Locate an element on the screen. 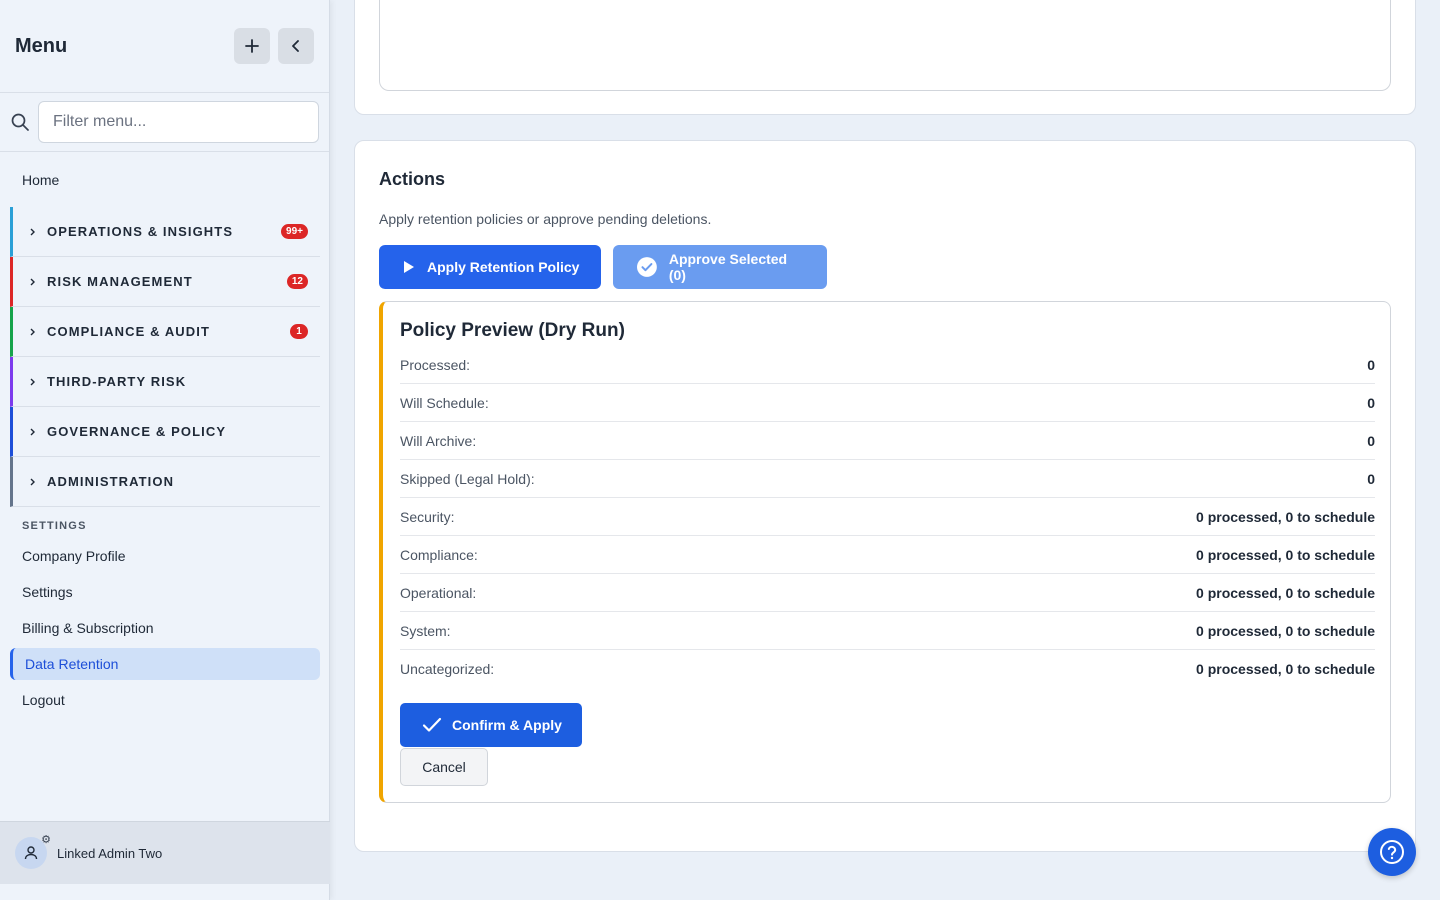 Image resolution: width=1440 pixels, height=900 pixels. nav-home: Home is located at coordinates (164, 179).